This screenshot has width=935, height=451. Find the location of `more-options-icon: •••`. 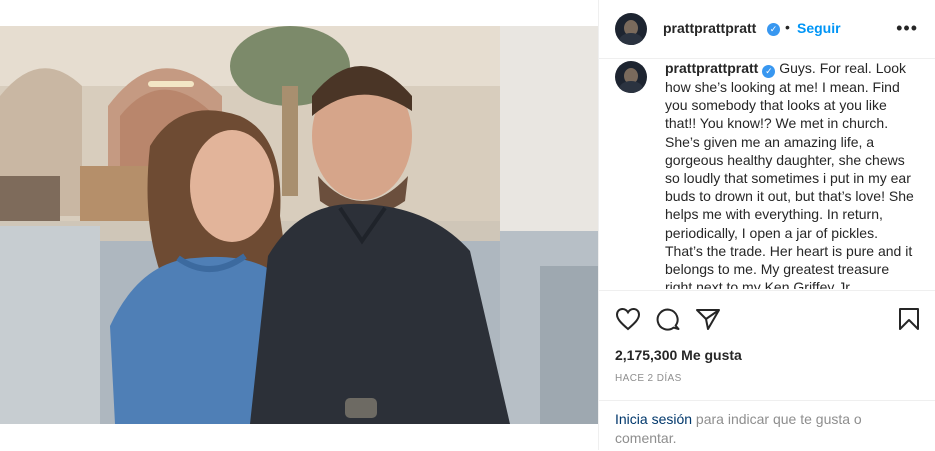

more-options-icon: ••• is located at coordinates (907, 28).